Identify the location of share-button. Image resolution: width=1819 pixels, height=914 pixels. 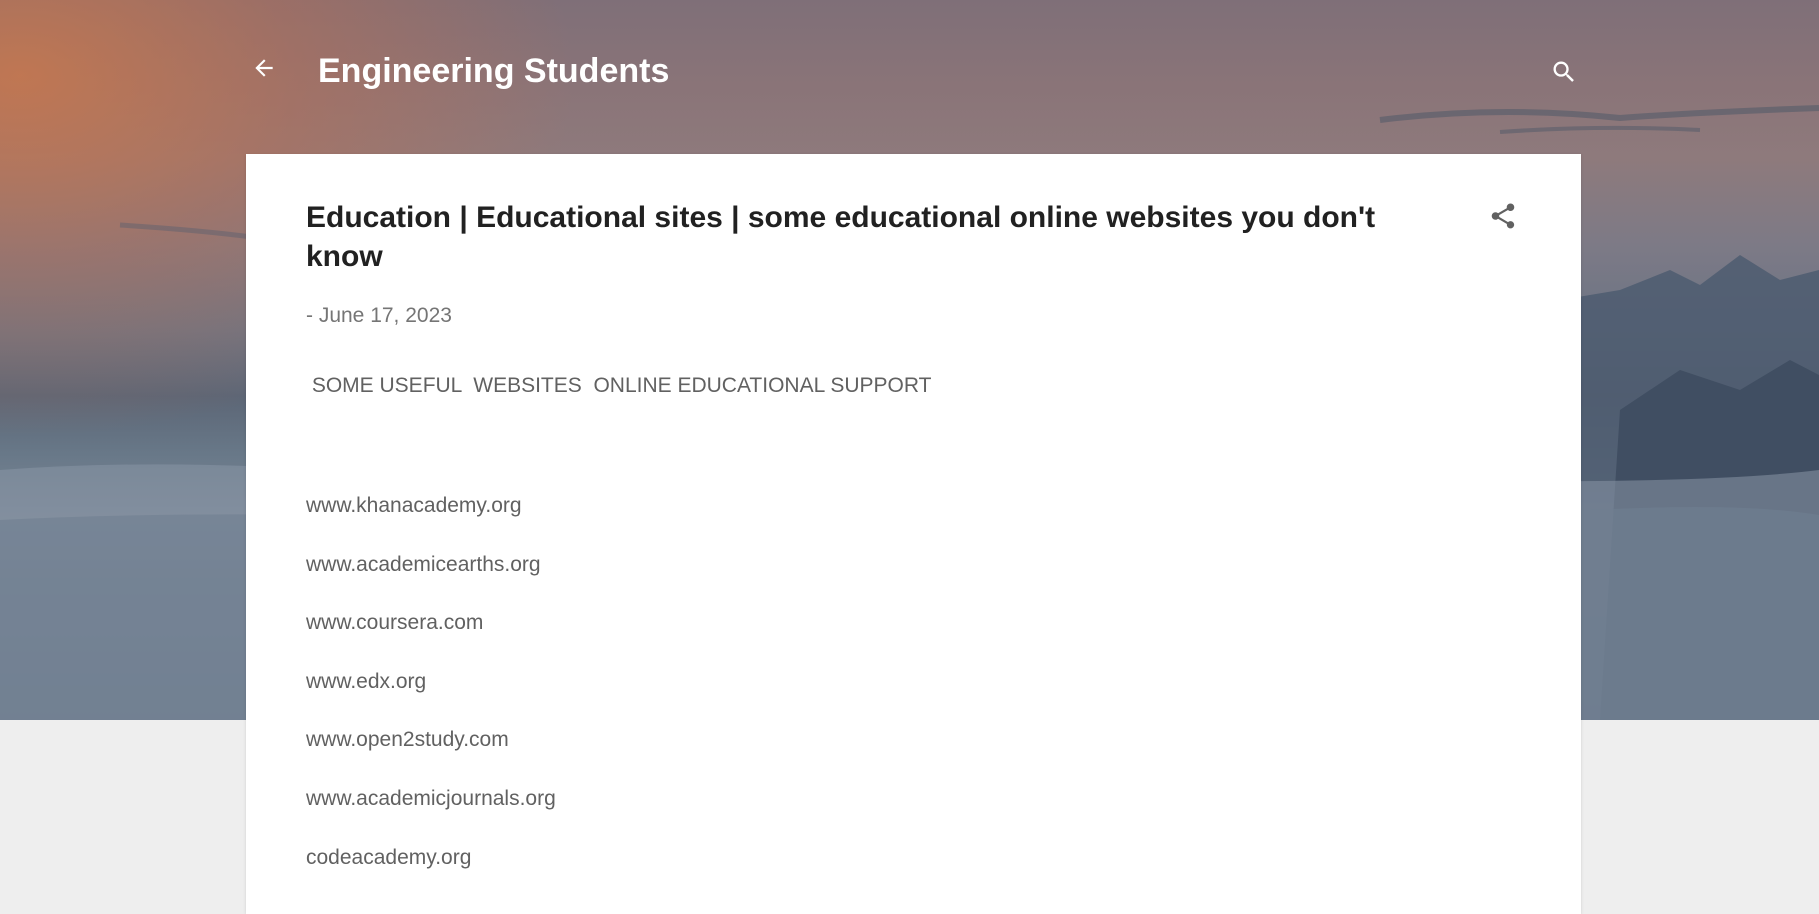
(1503, 216).